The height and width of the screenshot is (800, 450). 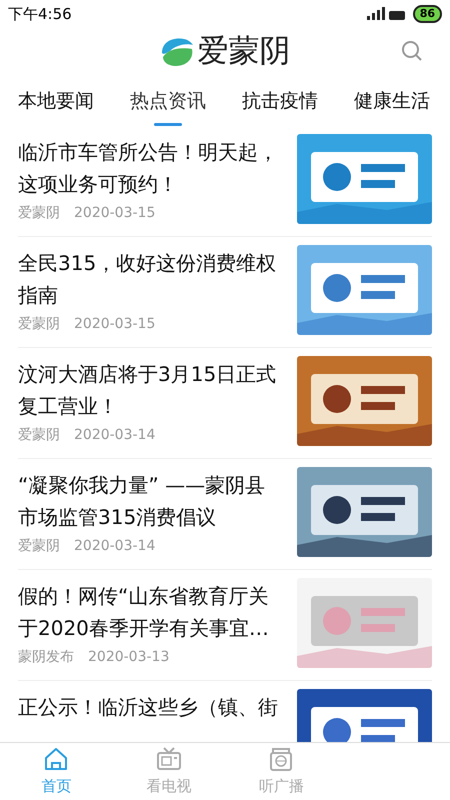 I want to click on app-title: 爱蒙阴, so click(x=244, y=51).